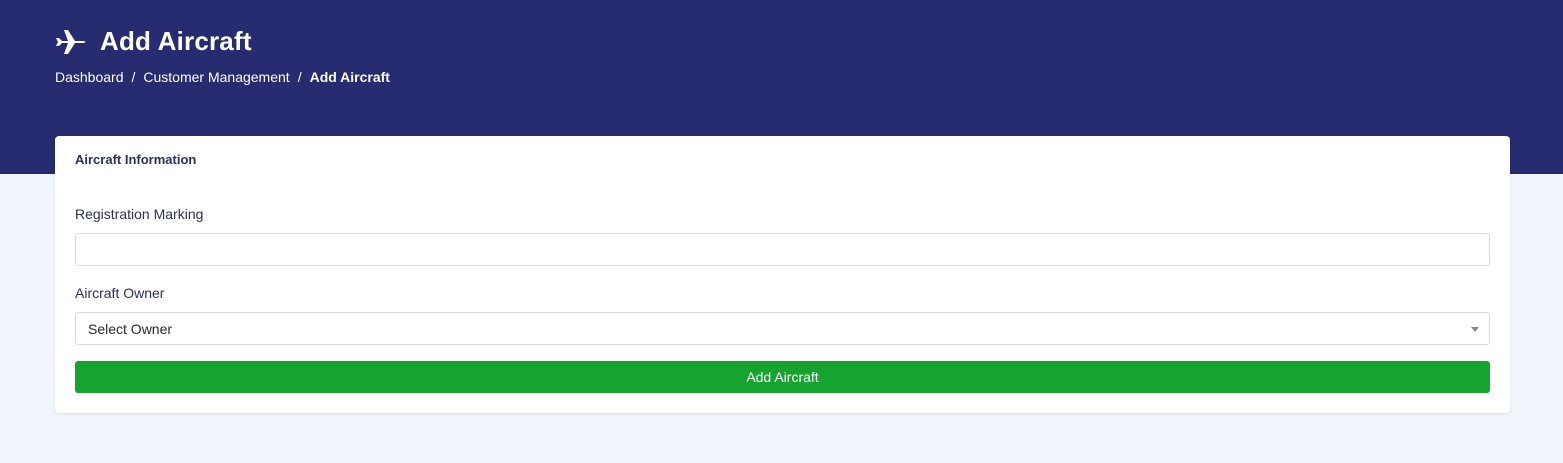  I want to click on registration-marking-label: Registration Marking, so click(139, 214).